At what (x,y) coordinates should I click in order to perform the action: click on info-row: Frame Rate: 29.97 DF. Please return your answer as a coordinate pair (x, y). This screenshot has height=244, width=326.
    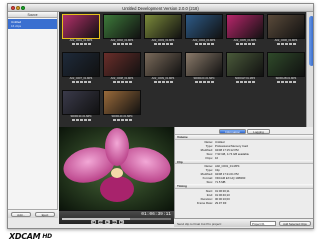
    Looking at the image, I should click on (244, 202).